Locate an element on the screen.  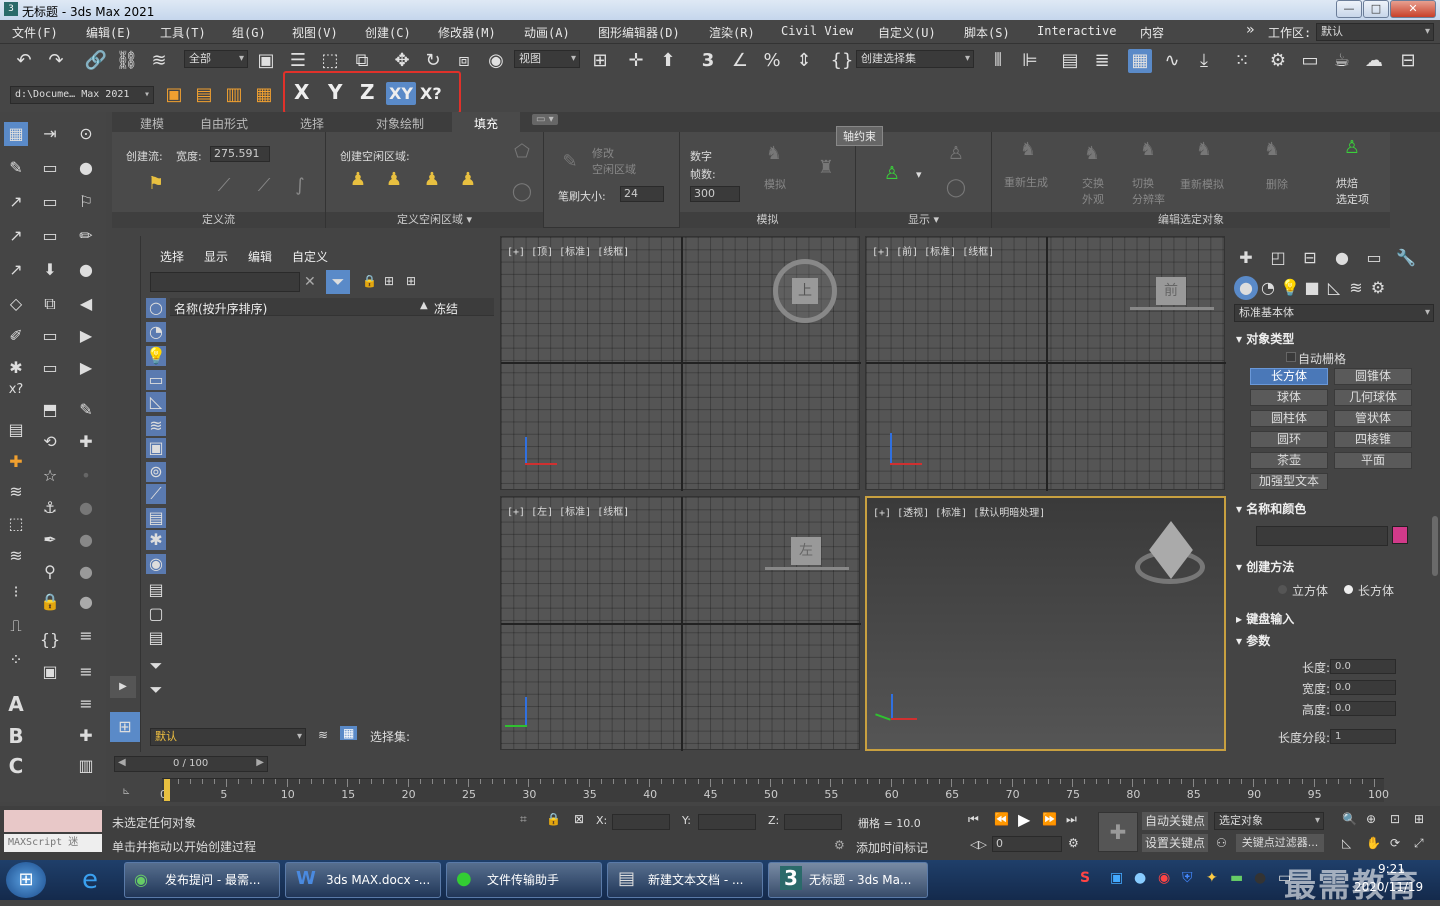
list-filter-icon: ▤ is located at coordinates (156, 638).